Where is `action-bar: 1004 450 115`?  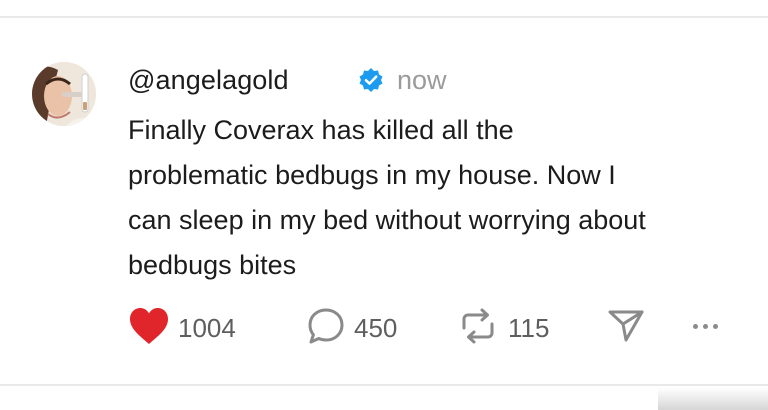 action-bar: 1004 450 115 is located at coordinates (428, 328).